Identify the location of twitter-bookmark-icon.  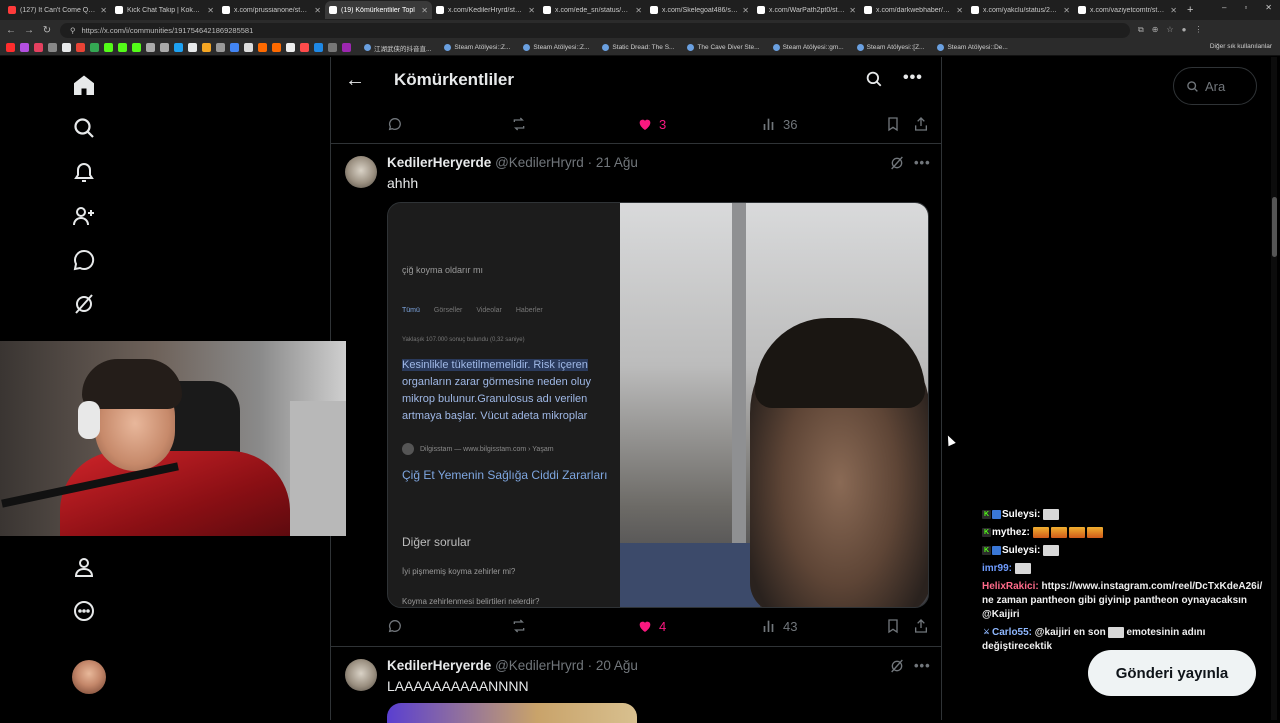
(178, 47).